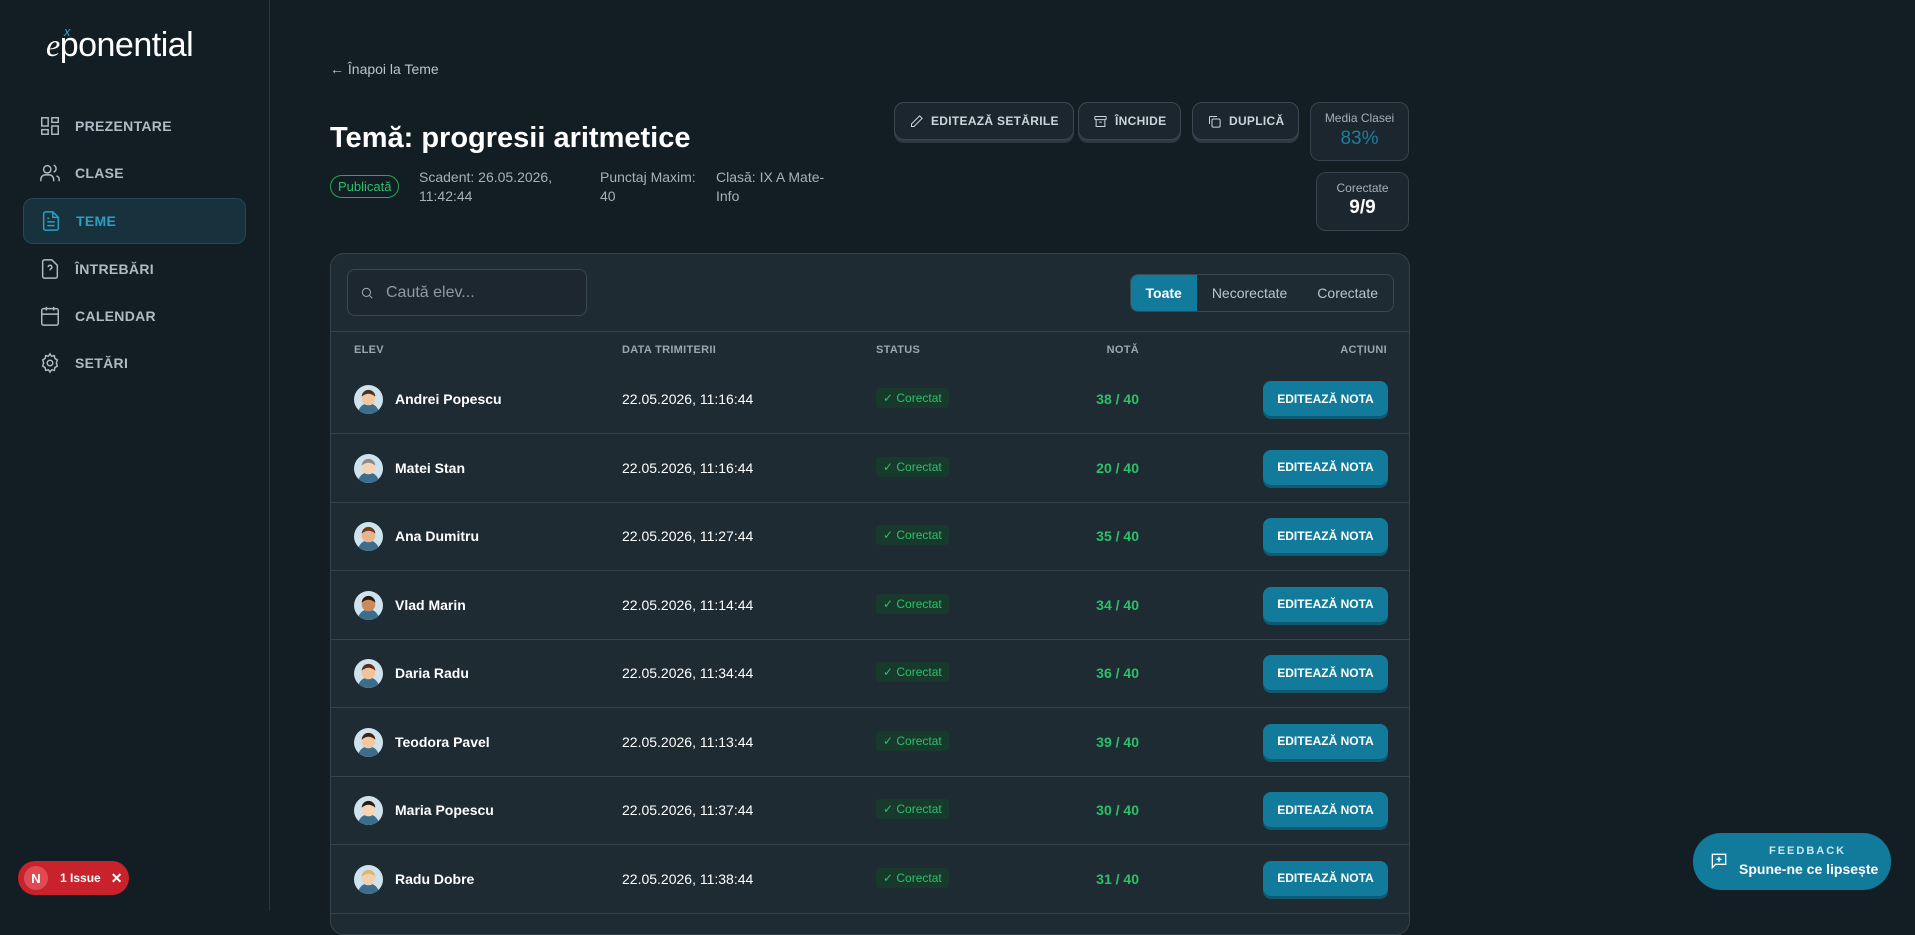 The image size is (1915, 935). What do you see at coordinates (688, 467) in the screenshot?
I see `submission-date: 22.05.2026, 11:16:44` at bounding box center [688, 467].